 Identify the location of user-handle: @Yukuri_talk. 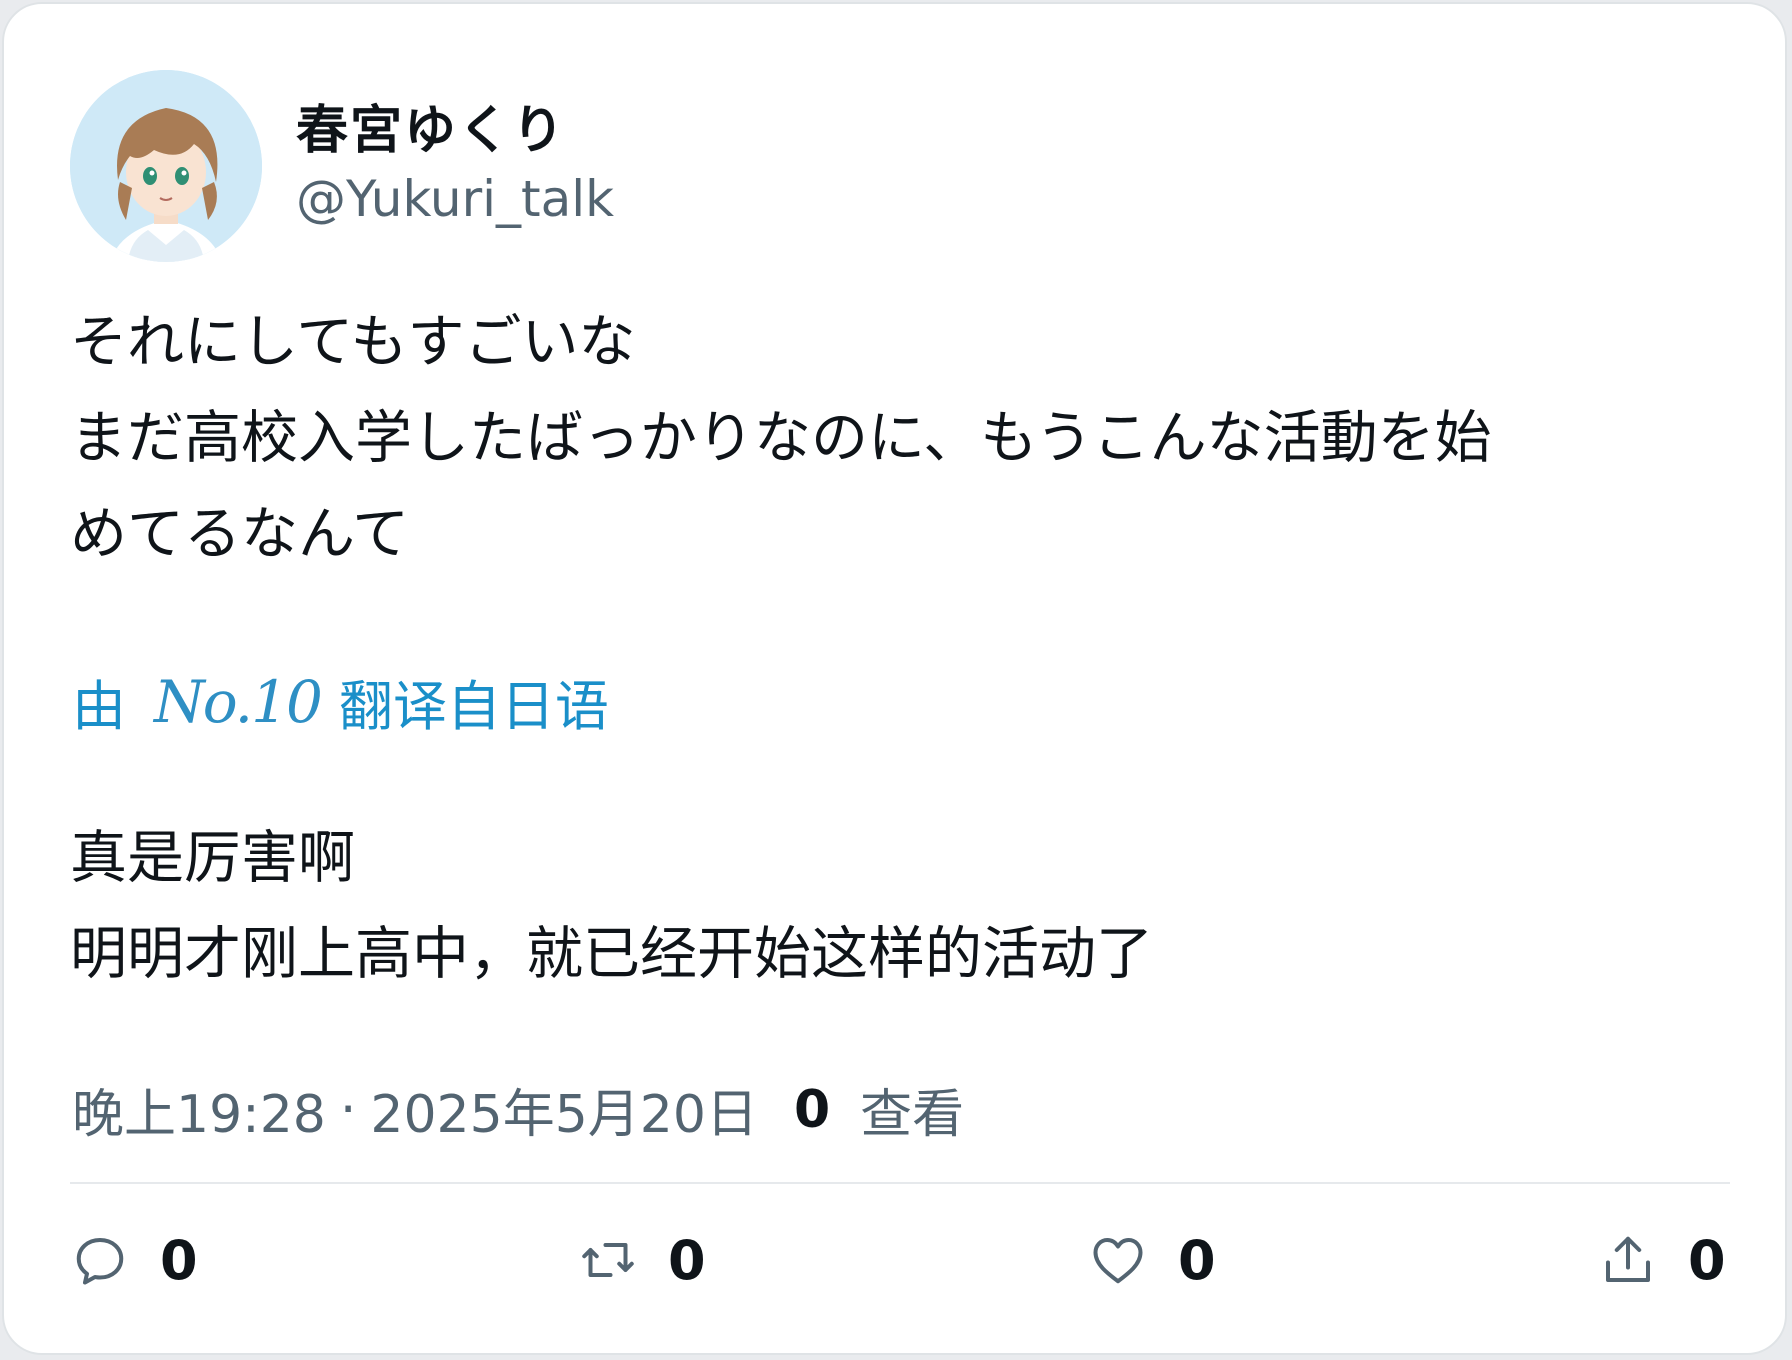
(455, 199).